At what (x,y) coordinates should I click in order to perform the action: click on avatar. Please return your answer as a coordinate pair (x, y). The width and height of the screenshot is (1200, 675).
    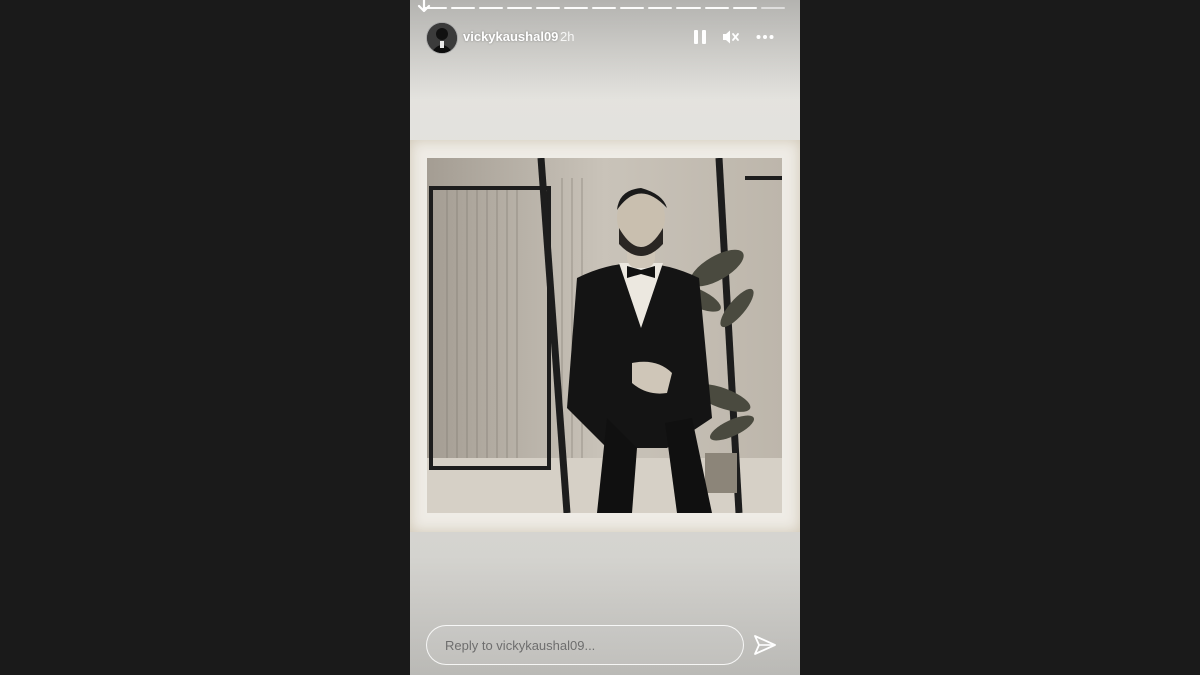
    Looking at the image, I should click on (442, 38).